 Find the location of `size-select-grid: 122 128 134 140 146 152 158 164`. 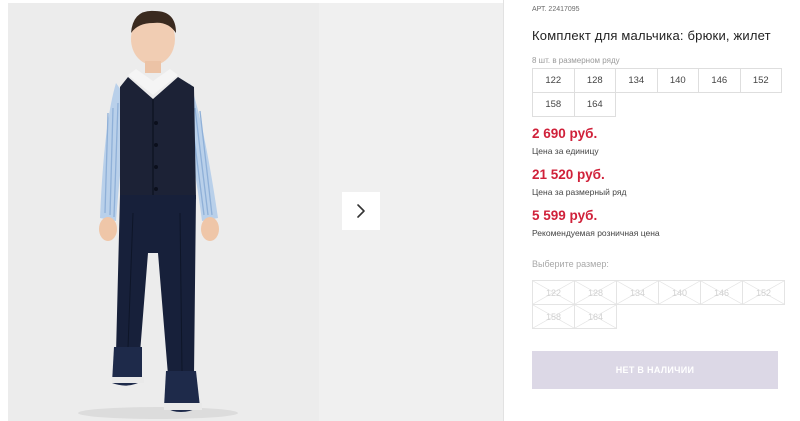

size-select-grid: 122 128 134 140 146 152 158 164 is located at coordinates (658, 304).